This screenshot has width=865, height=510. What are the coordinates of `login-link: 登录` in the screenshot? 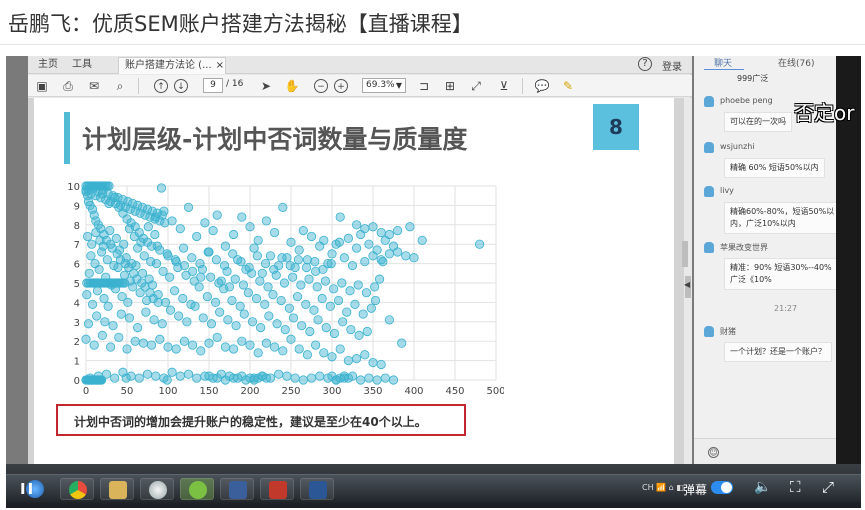 It's located at (672, 65).